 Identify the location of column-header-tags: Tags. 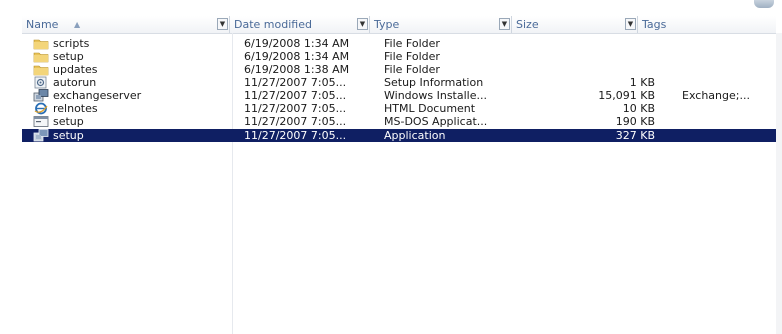
(707, 24).